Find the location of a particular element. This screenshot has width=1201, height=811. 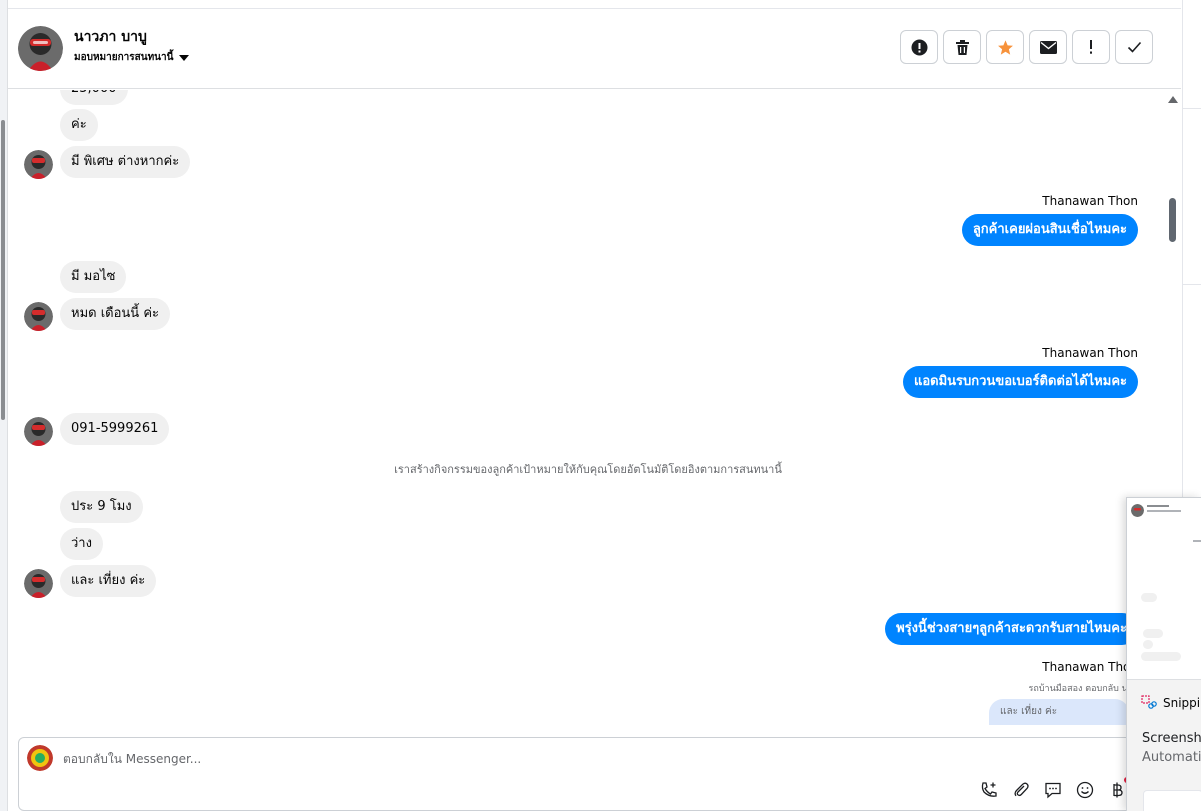

outgoing-message: ลูกค้าเคยผ่อนสินเชื่อไหมคะ is located at coordinates (1049, 230).